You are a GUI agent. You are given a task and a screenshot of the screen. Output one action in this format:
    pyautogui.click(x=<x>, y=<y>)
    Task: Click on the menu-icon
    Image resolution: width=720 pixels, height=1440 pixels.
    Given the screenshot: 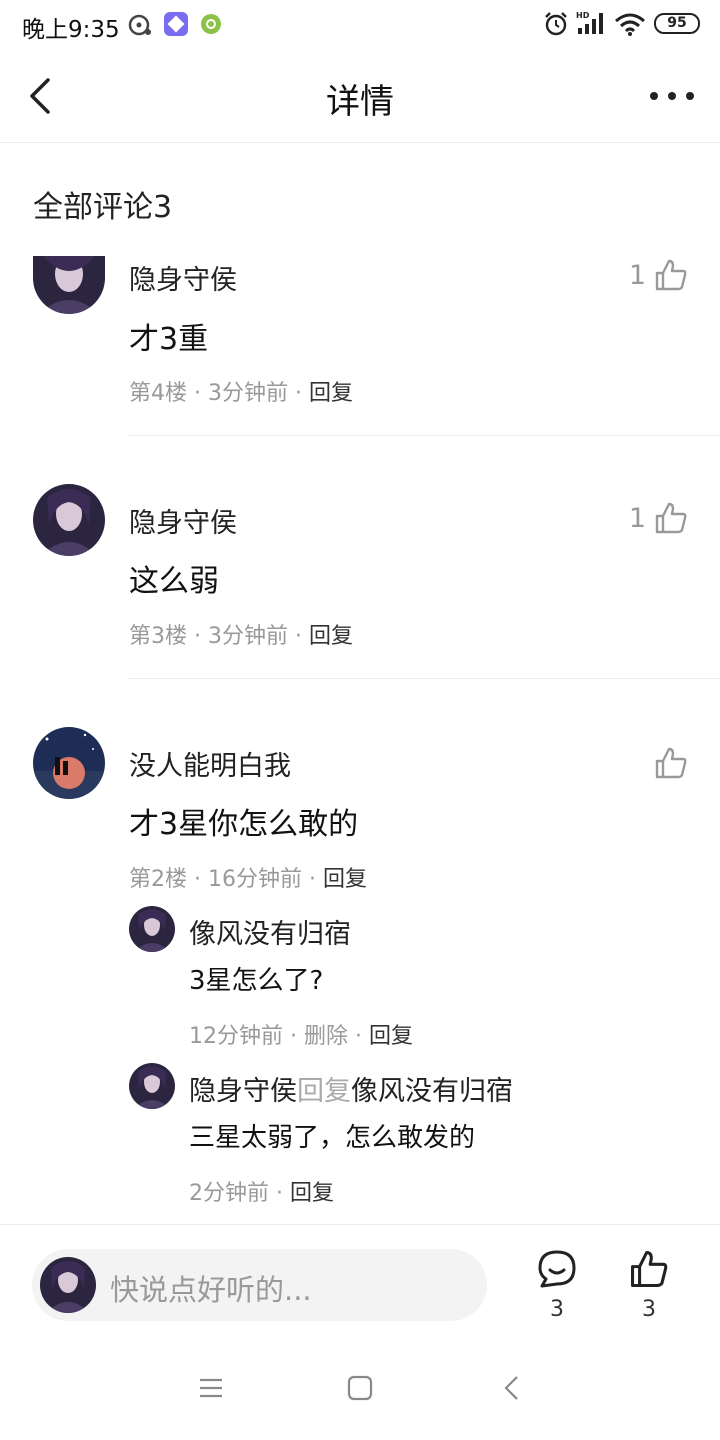 What is the action you would take?
    pyautogui.click(x=211, y=1388)
    